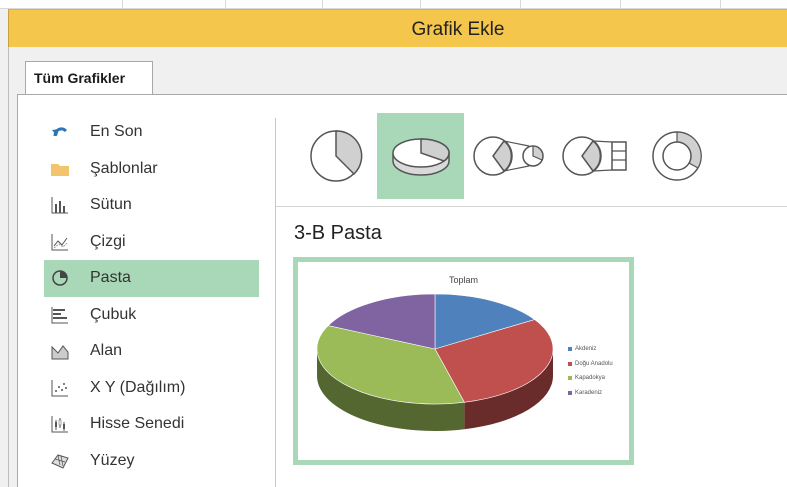 The image size is (787, 487). Describe the element at coordinates (124, 168) in the screenshot. I see `sidebar-item-label: Şablonlar` at that location.